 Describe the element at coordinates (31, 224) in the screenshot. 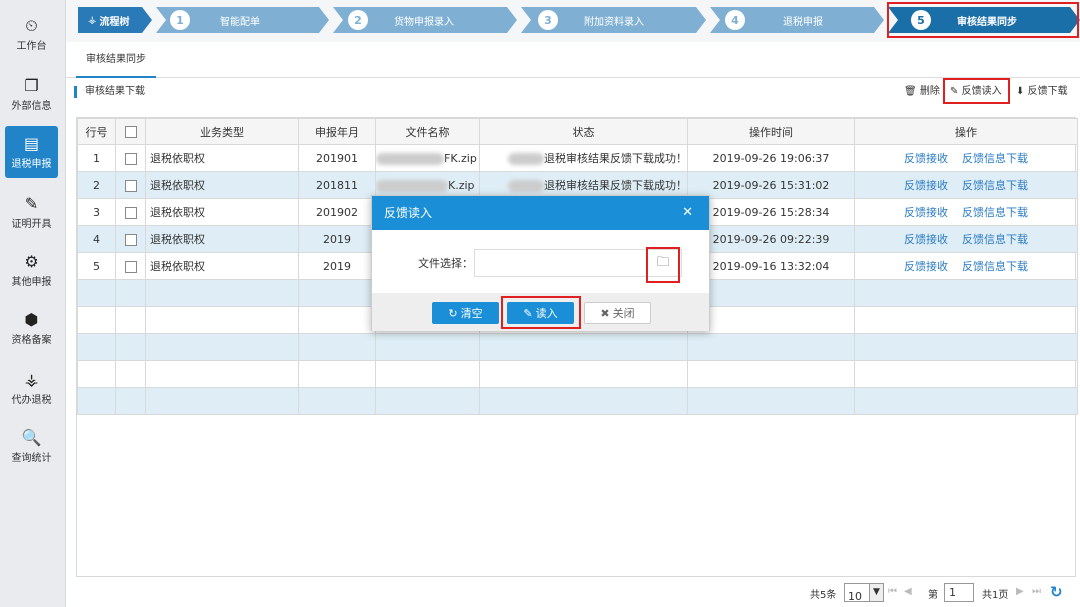

I see `sidebar-item-label: 证明开具` at that location.